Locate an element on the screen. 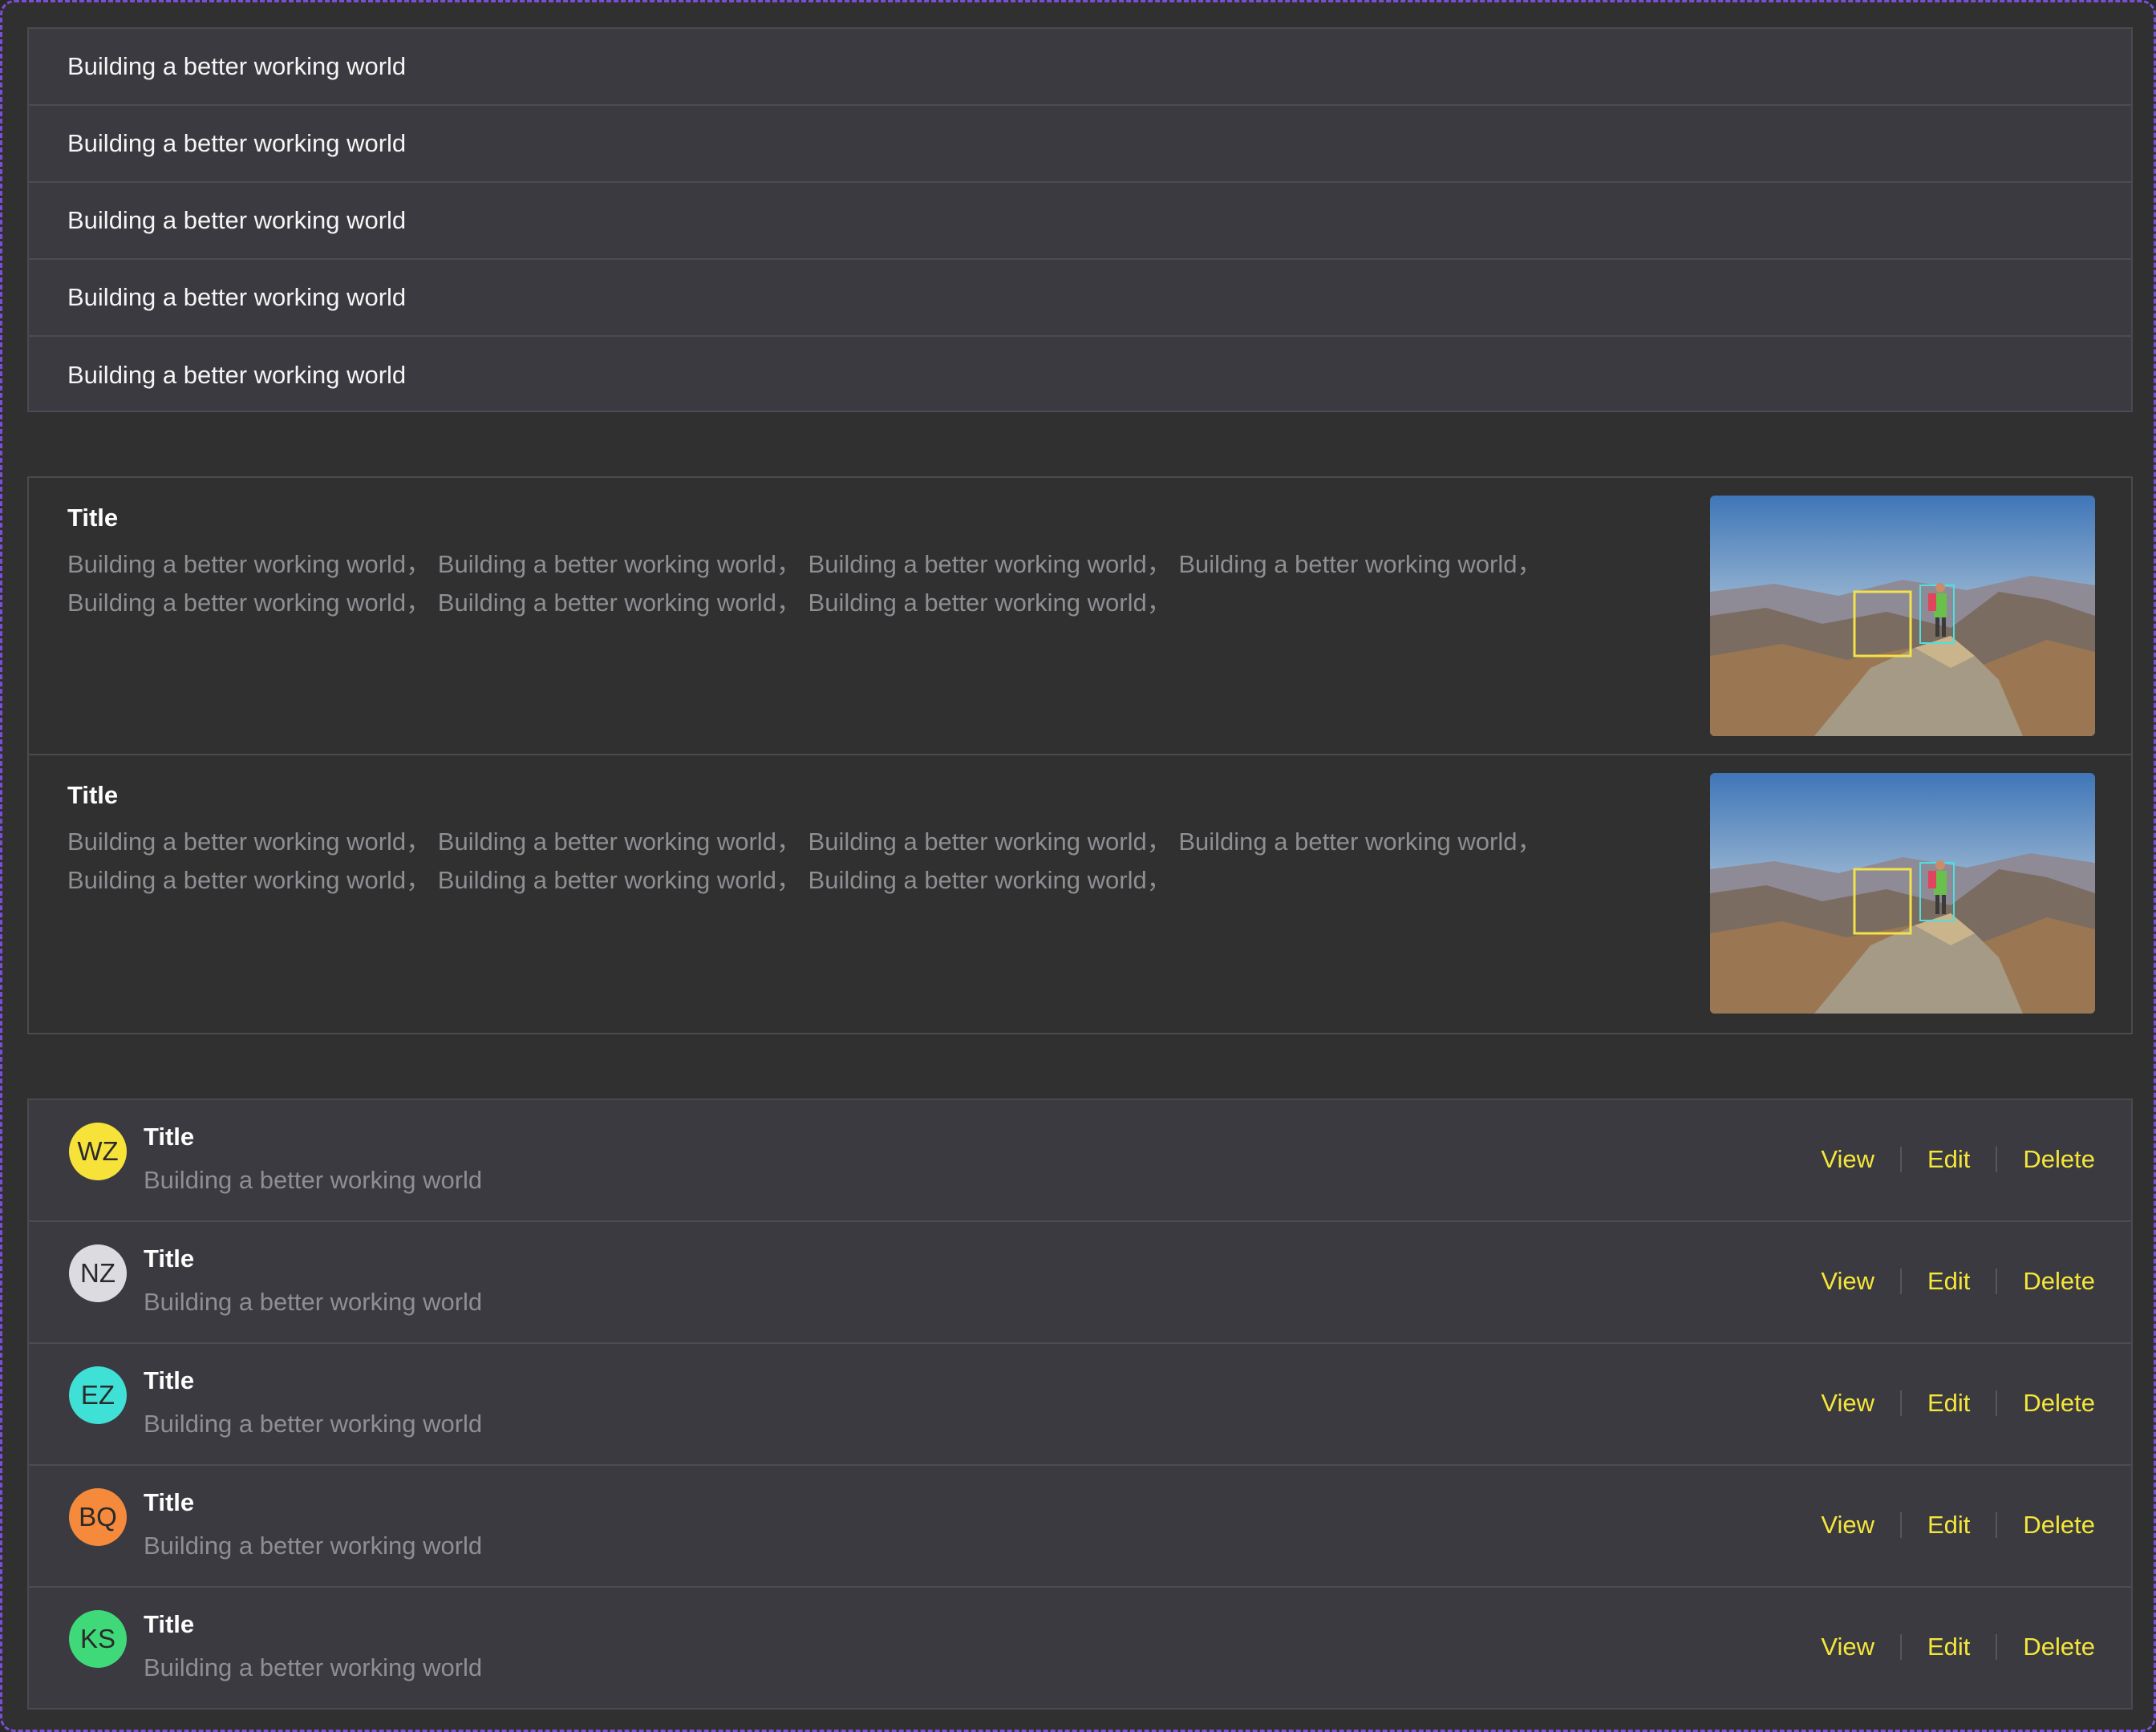 Image resolution: width=2156 pixels, height=1732 pixels. avatar: KS is located at coordinates (98, 1639).